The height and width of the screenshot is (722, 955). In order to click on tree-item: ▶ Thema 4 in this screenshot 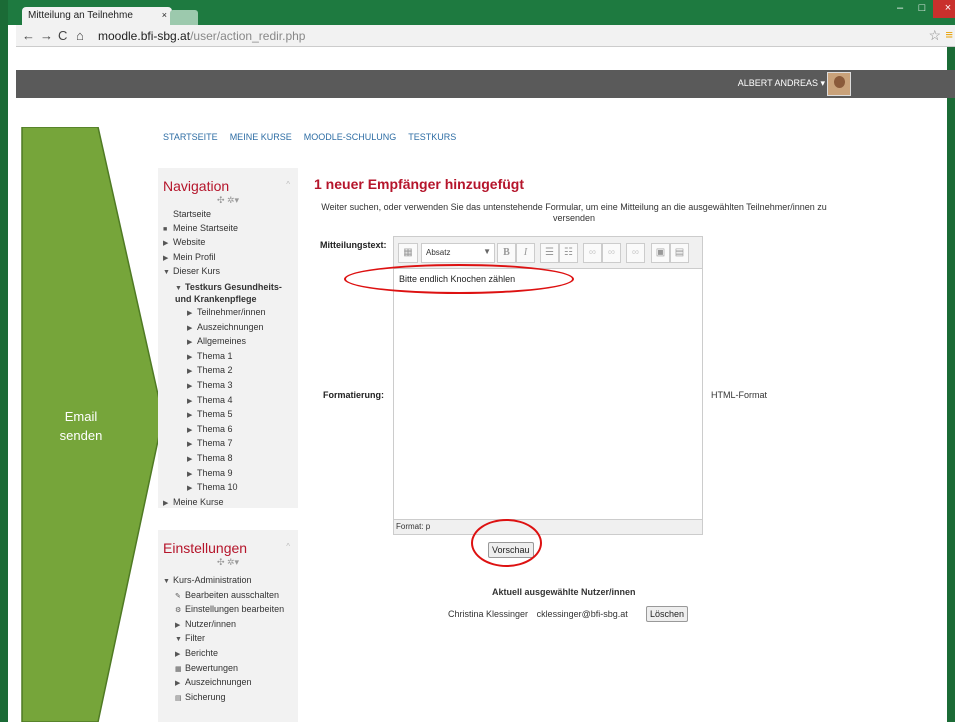, I will do `click(228, 401)`.